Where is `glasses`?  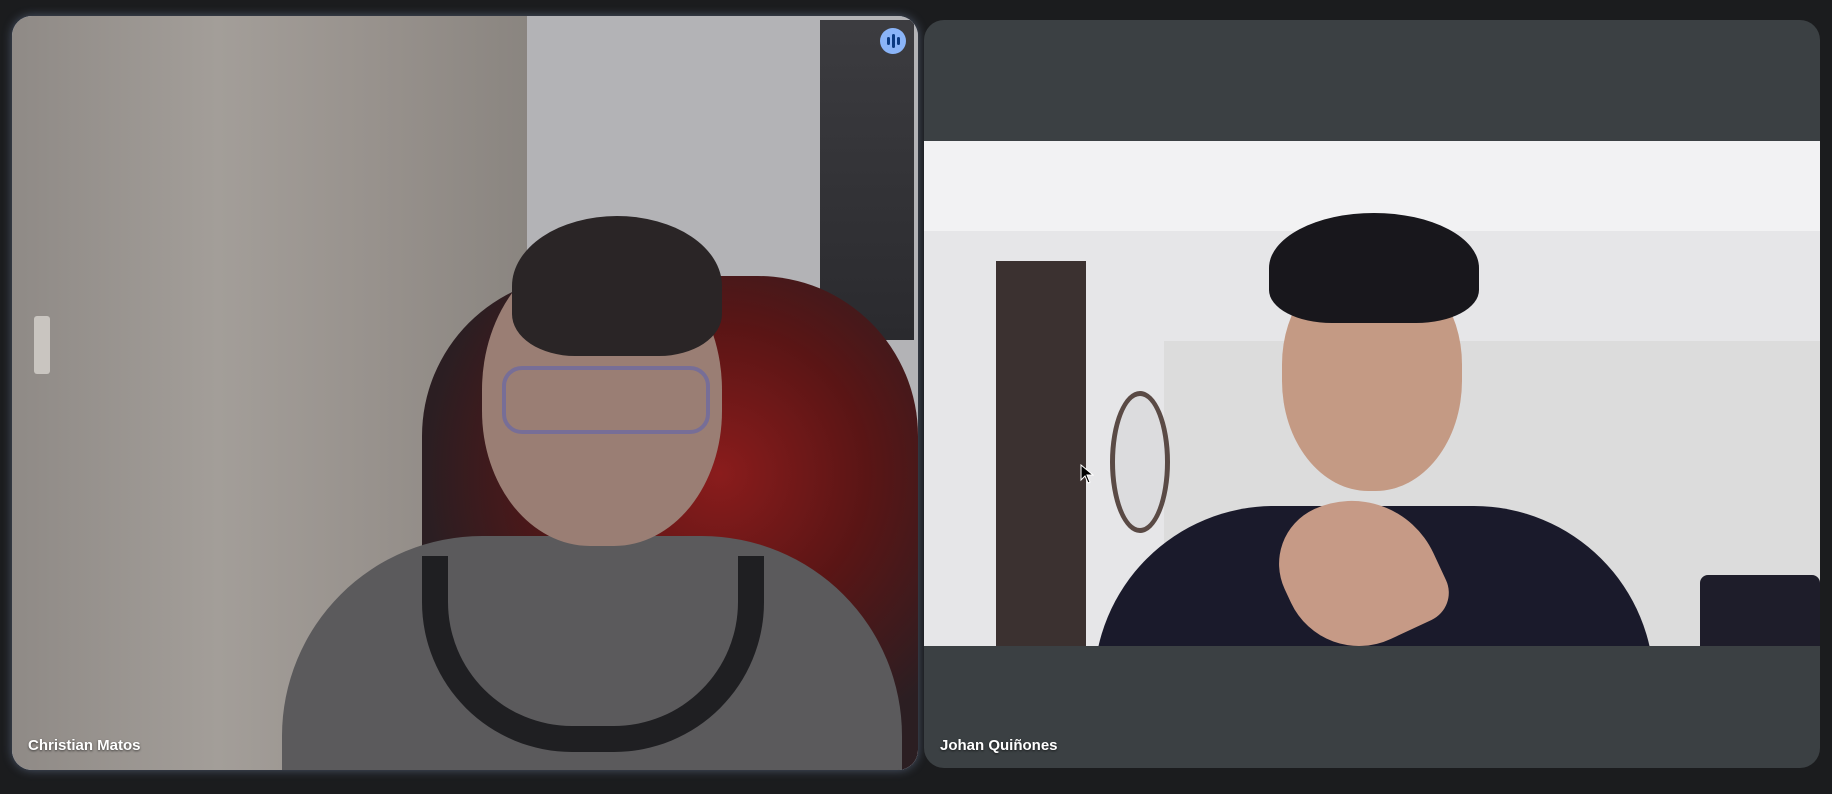
glasses is located at coordinates (606, 400).